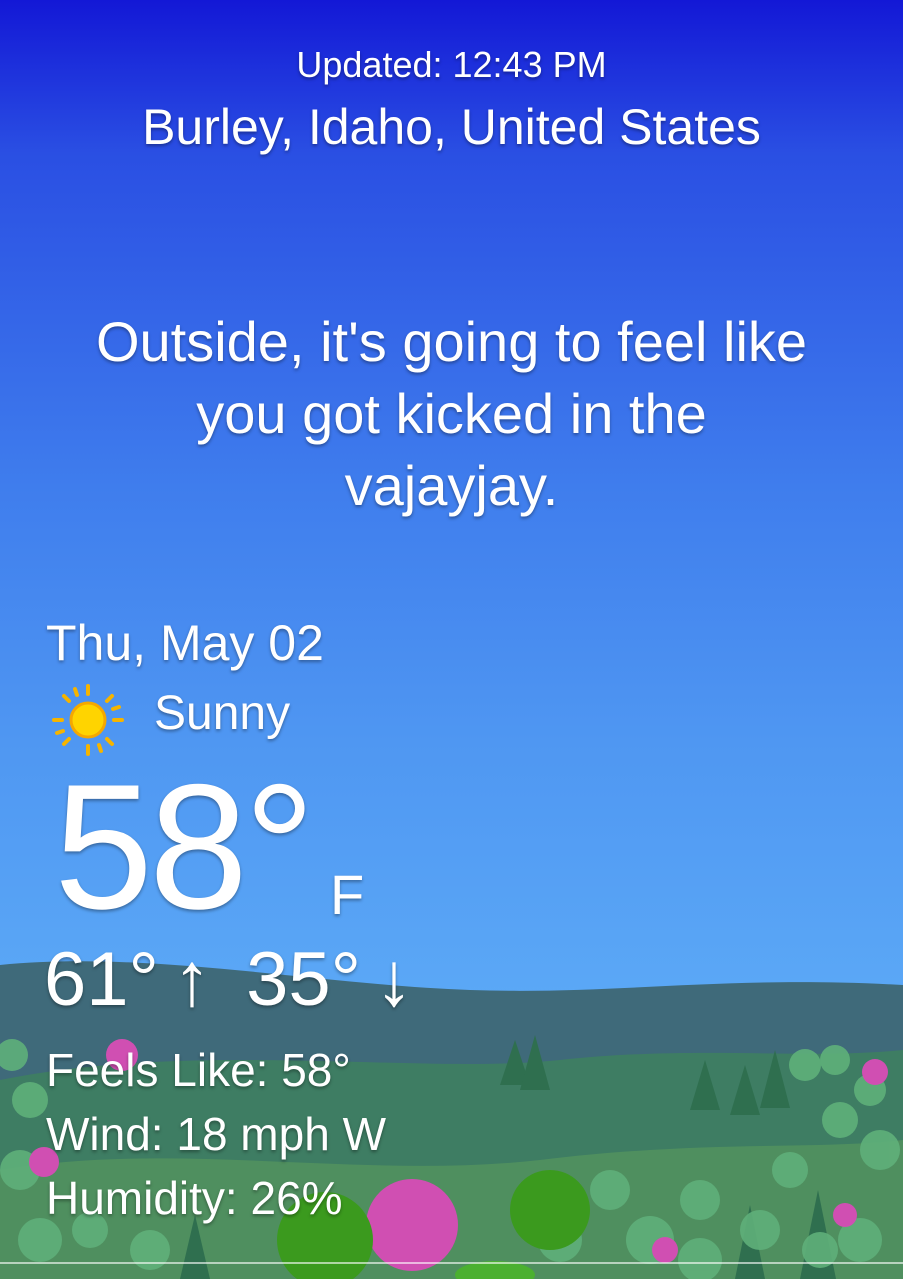 The height and width of the screenshot is (1279, 903). I want to click on condition-label: Sunny, so click(222, 713).